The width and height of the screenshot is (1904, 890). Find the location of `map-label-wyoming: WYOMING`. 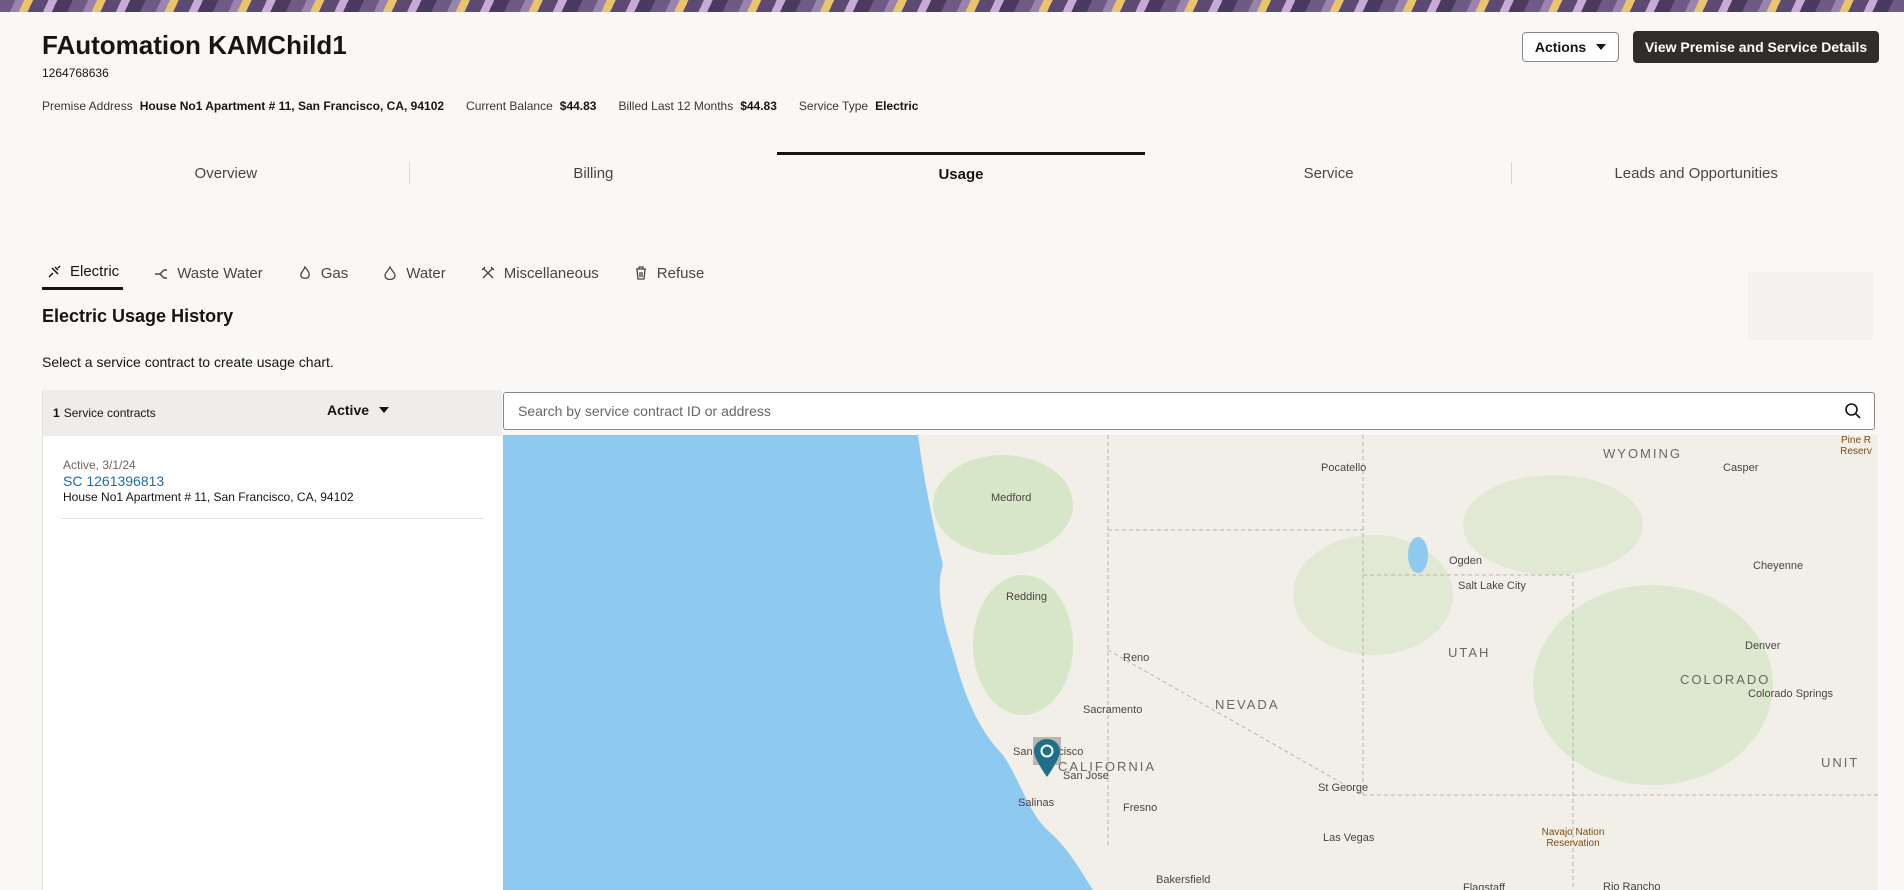

map-label-wyoming: WYOMING is located at coordinates (1642, 453).